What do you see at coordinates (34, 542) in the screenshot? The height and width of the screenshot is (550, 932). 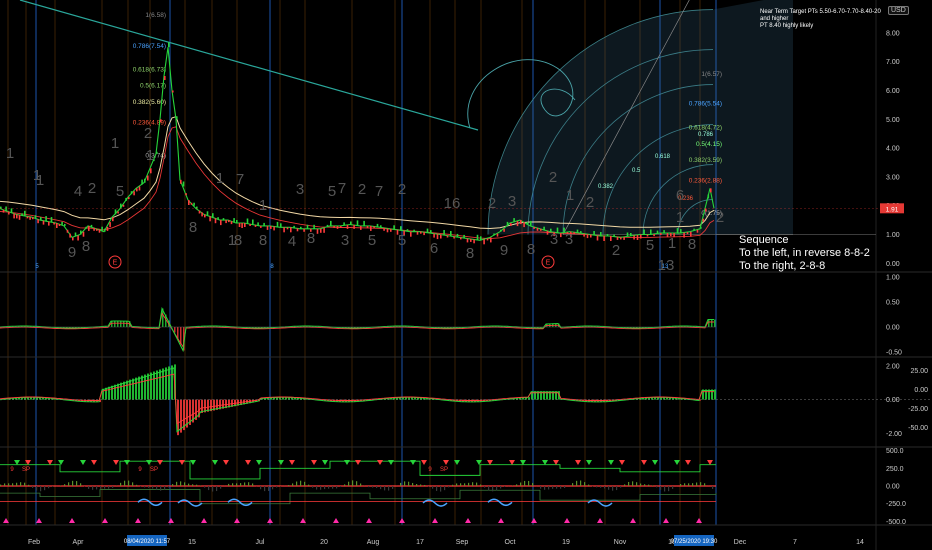 I see `x-axis-tick: Feb` at bounding box center [34, 542].